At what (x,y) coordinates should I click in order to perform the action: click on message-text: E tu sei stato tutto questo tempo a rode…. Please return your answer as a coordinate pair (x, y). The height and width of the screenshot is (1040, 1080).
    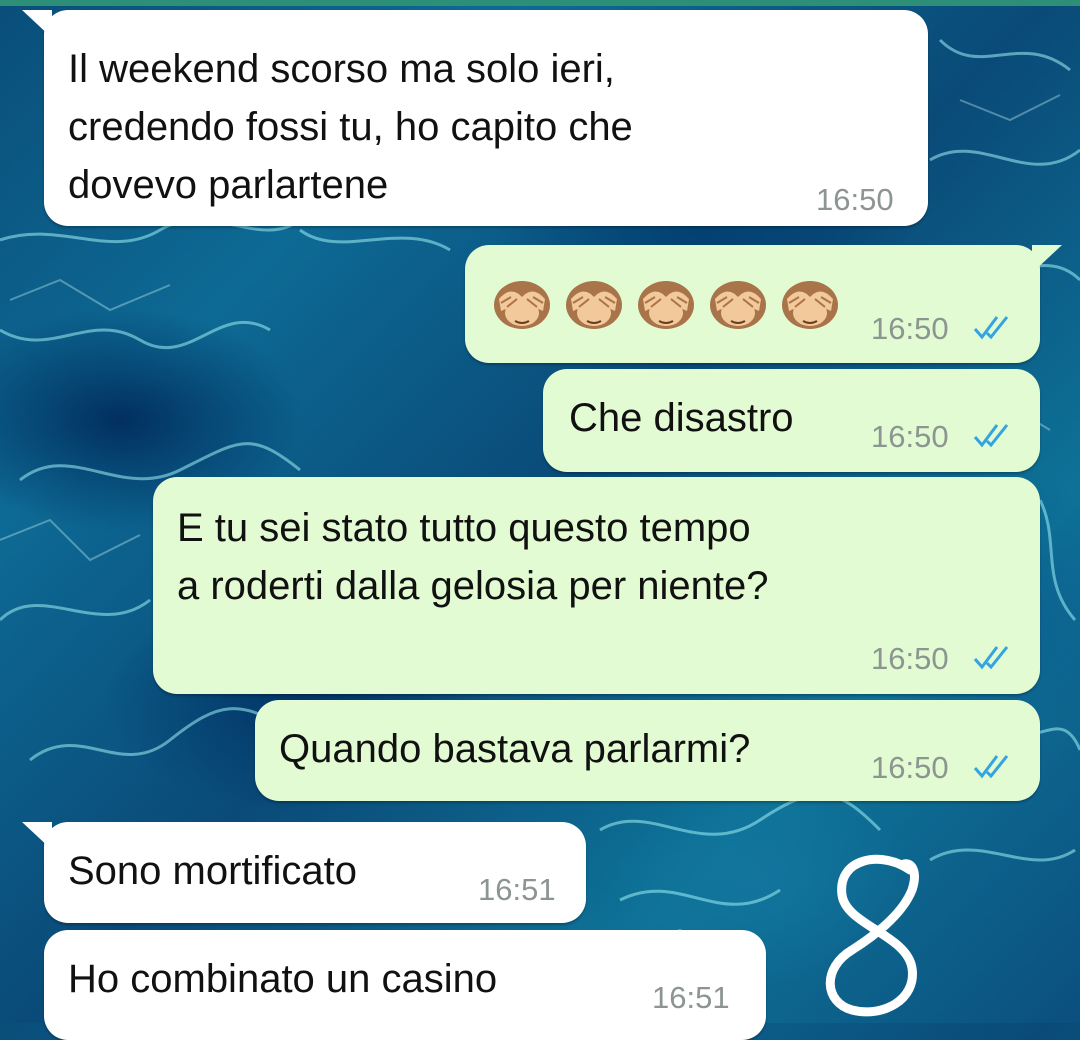
    Looking at the image, I should click on (473, 557).